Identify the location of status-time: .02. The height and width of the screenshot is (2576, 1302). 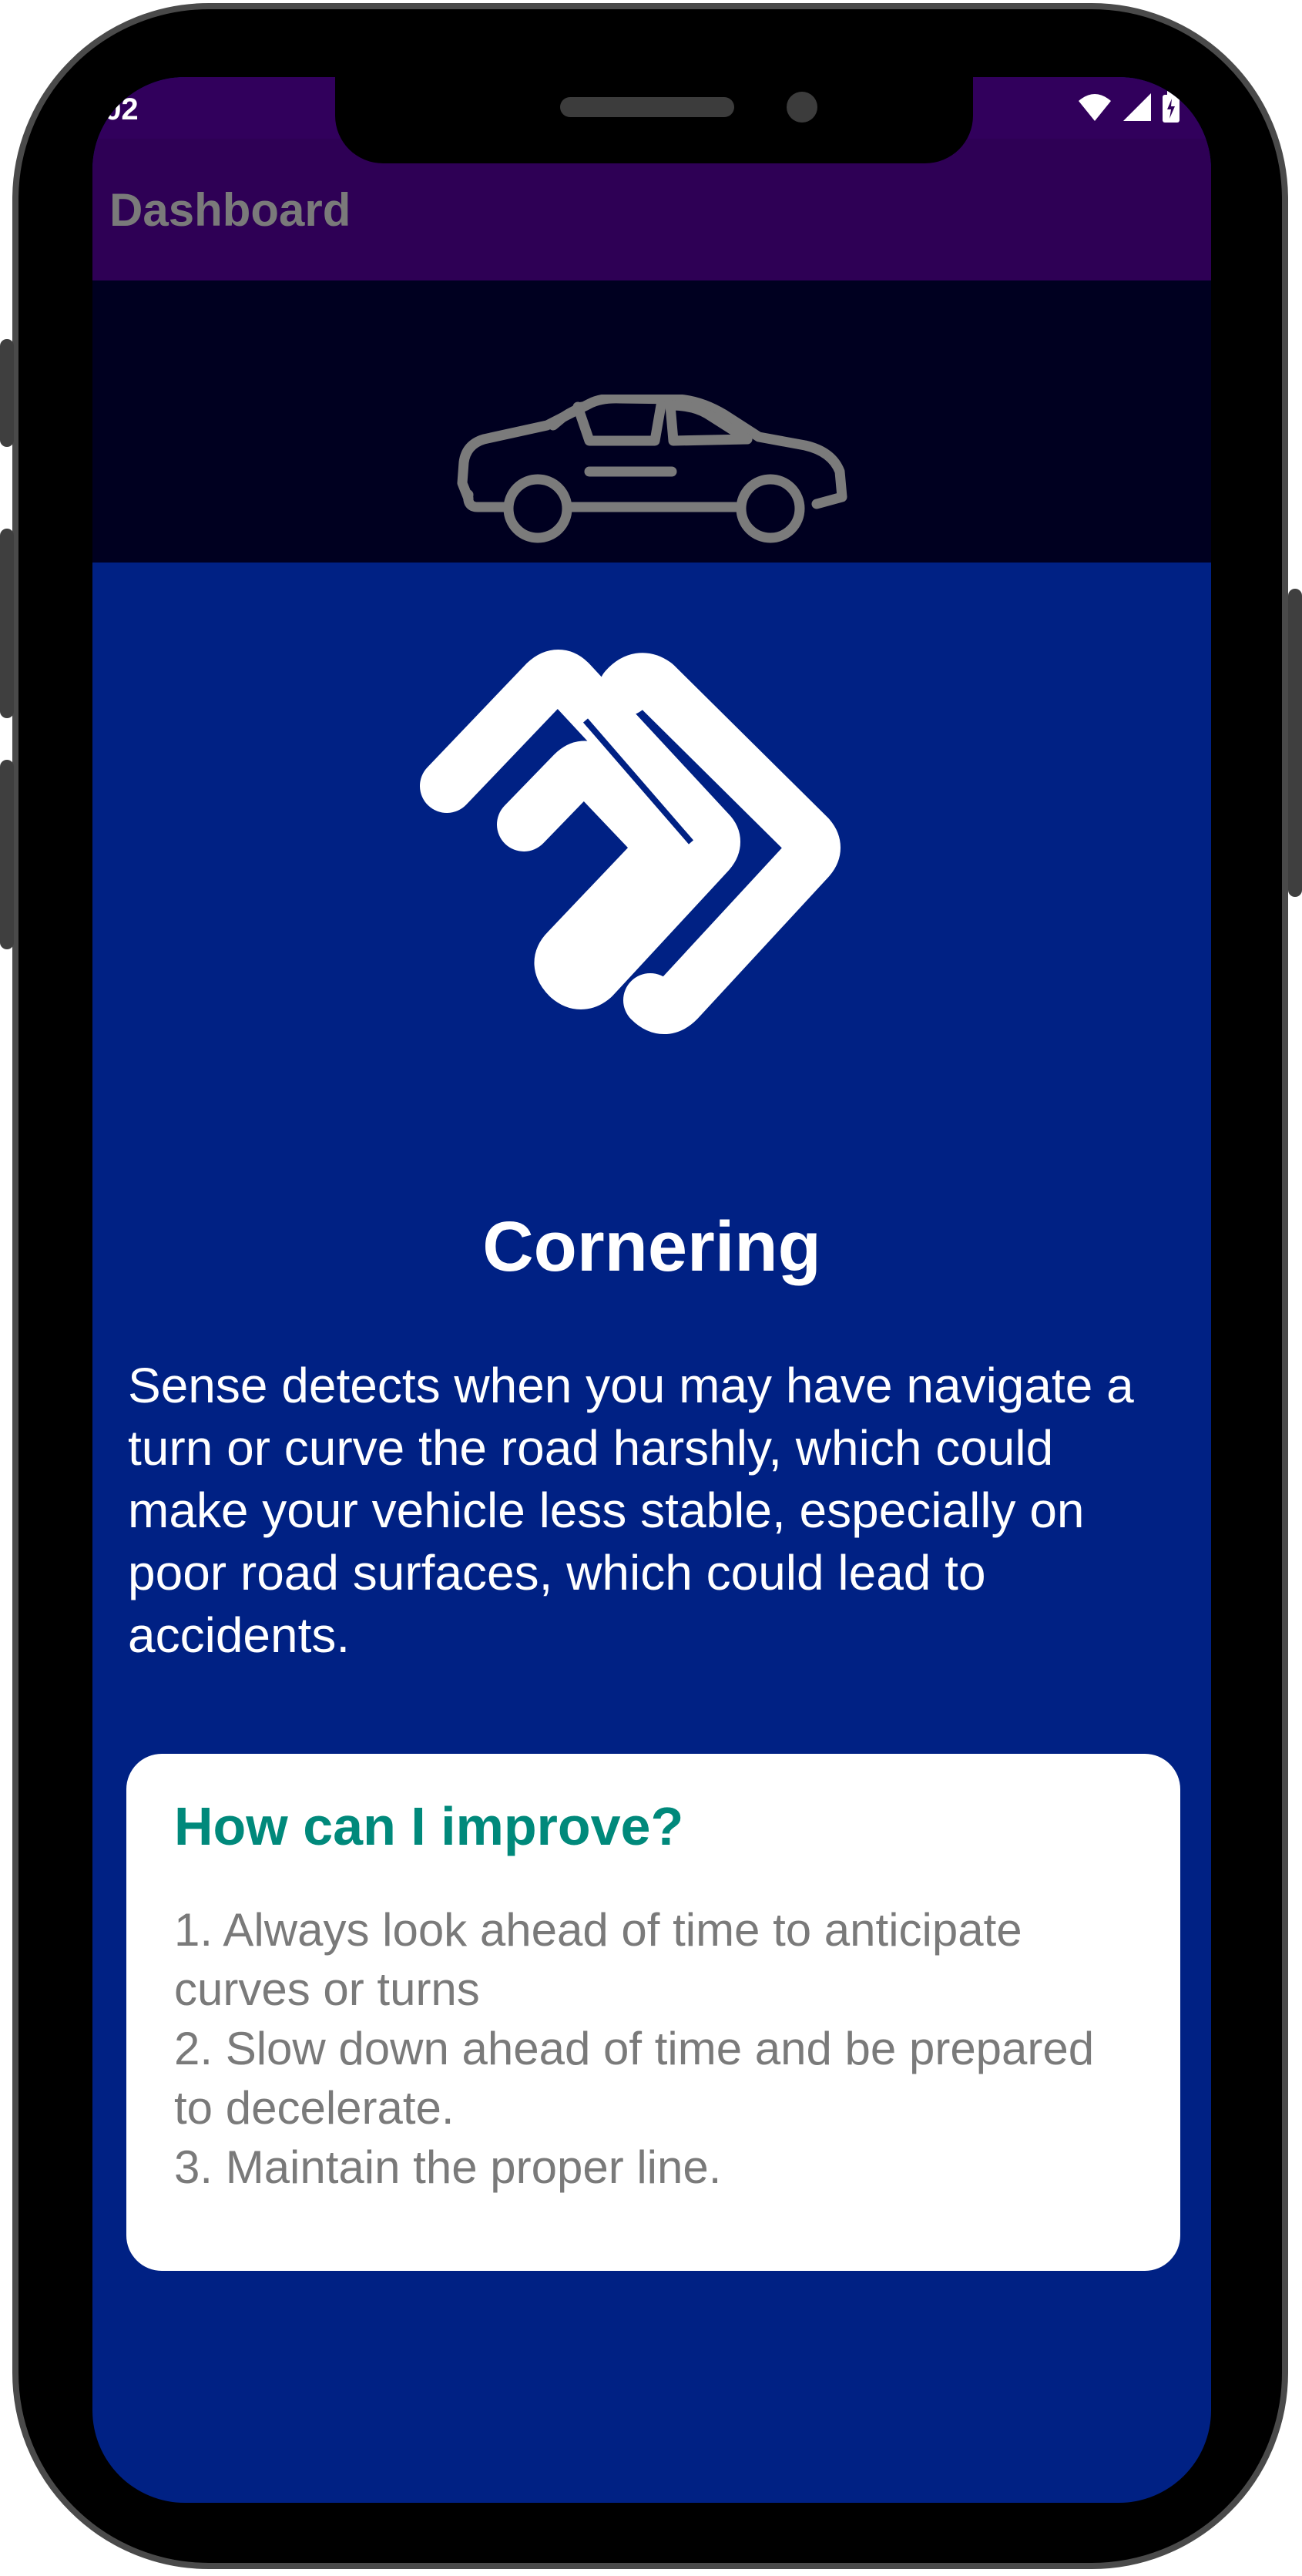
(117, 109).